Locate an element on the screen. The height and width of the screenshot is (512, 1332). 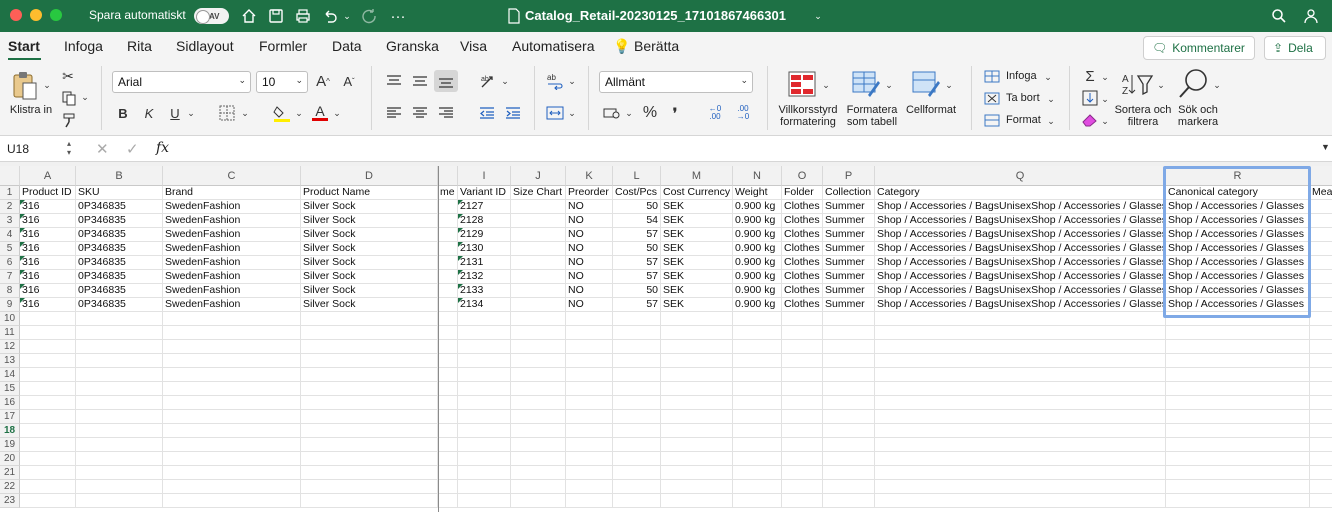
undo-icon is located at coordinates (330, 16).